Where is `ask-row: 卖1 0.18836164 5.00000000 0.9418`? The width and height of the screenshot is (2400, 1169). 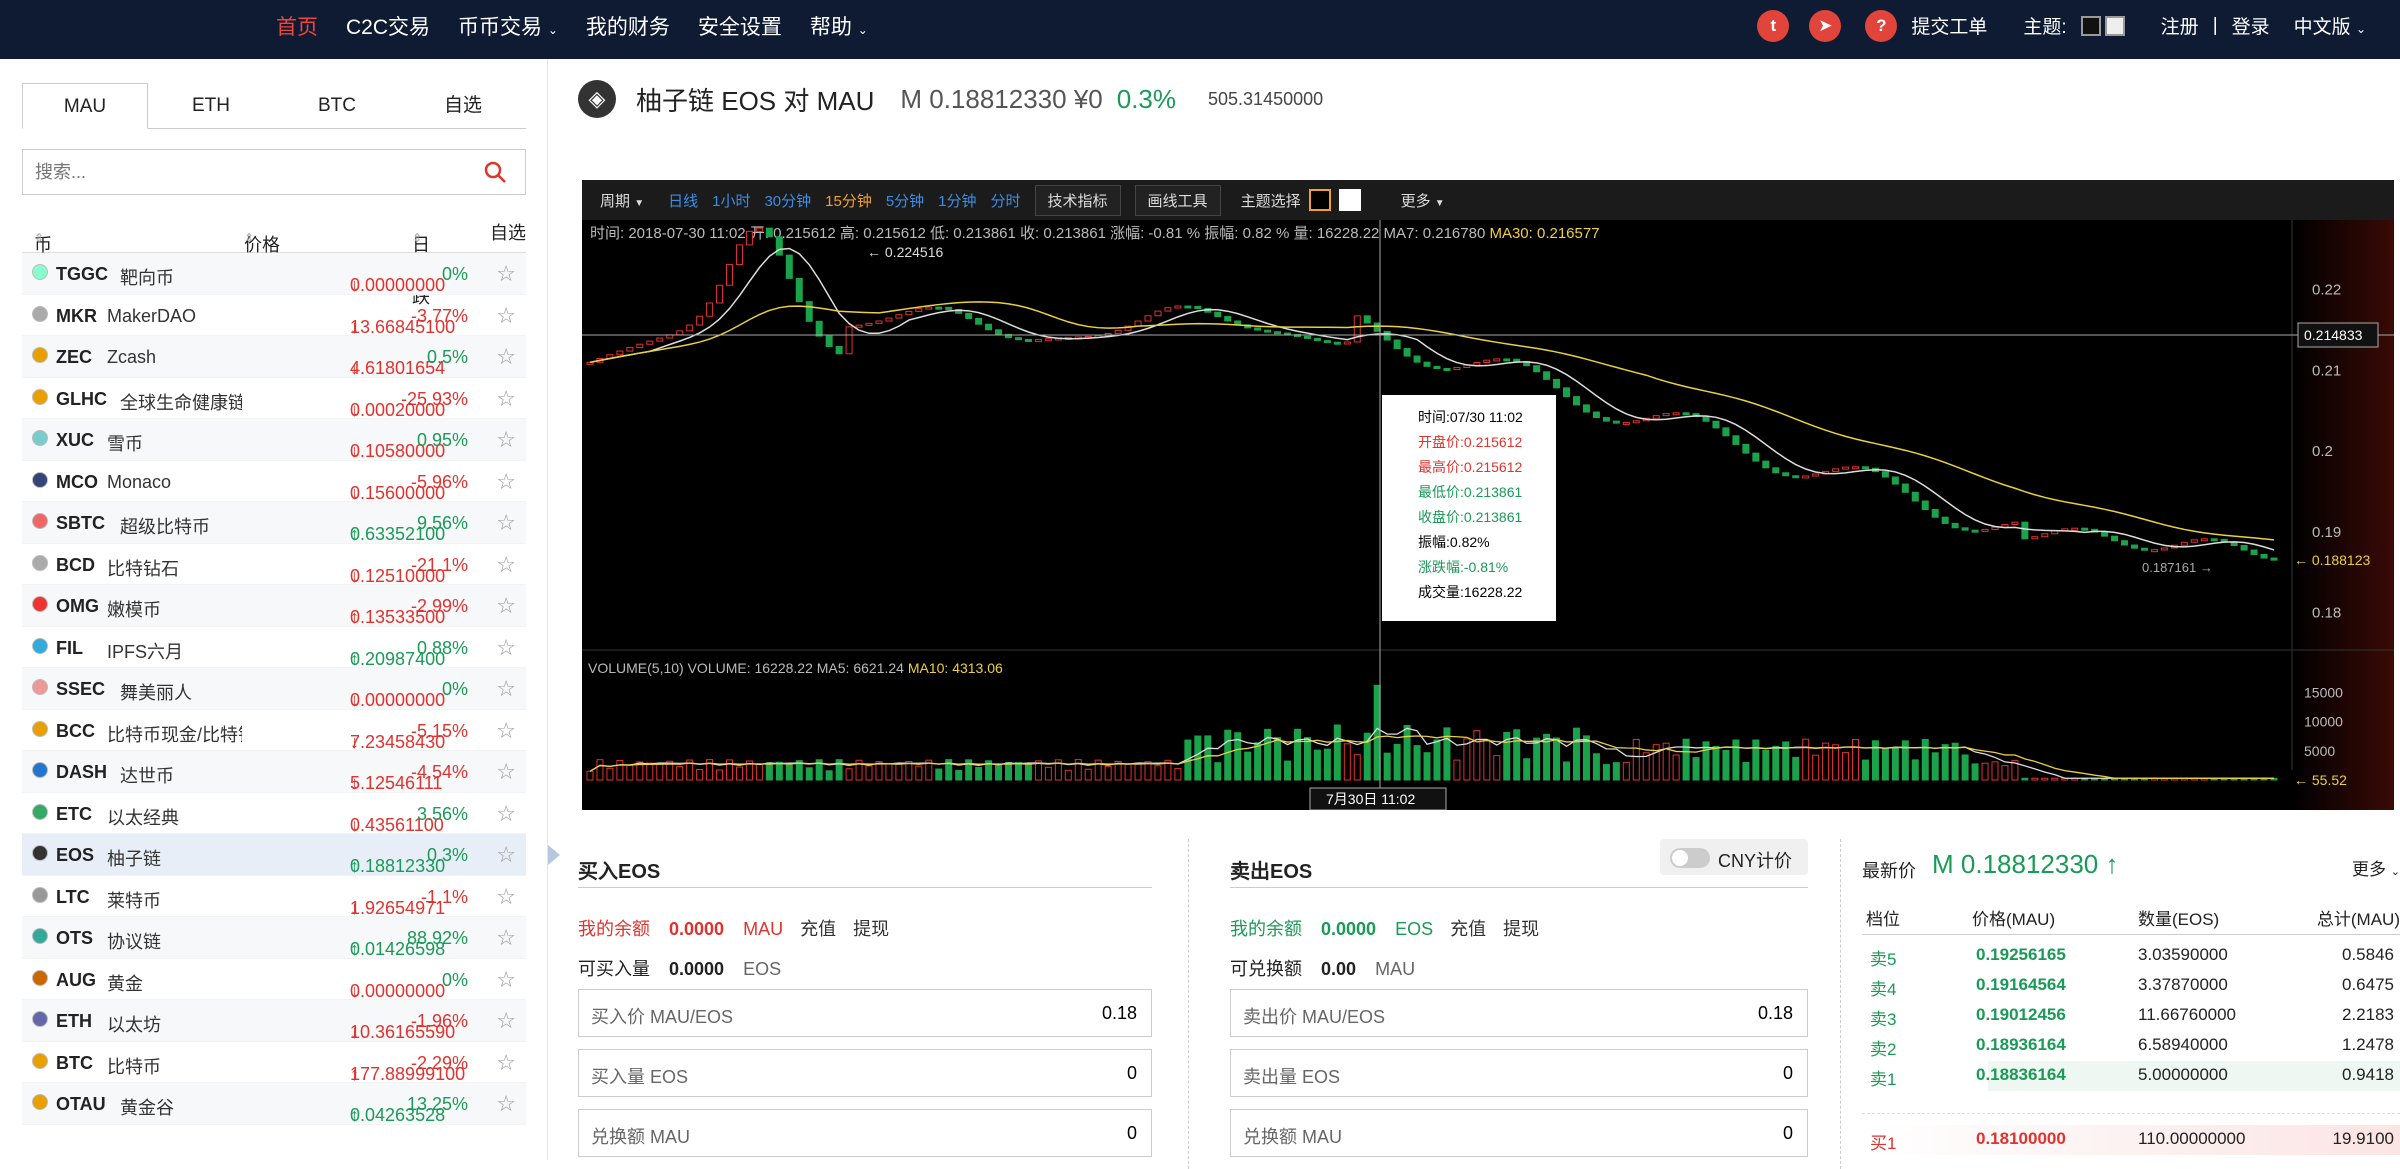
ask-row: 卖1 0.18836164 5.00000000 0.9418 is located at coordinates (2131, 1076).